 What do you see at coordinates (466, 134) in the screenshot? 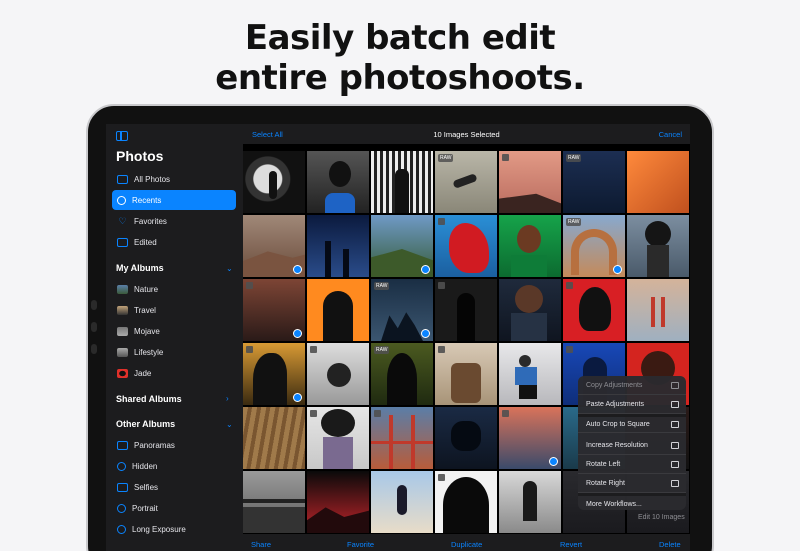
I see `top-toolbar: Select All 10 Images Selected Cancel` at bounding box center [466, 134].